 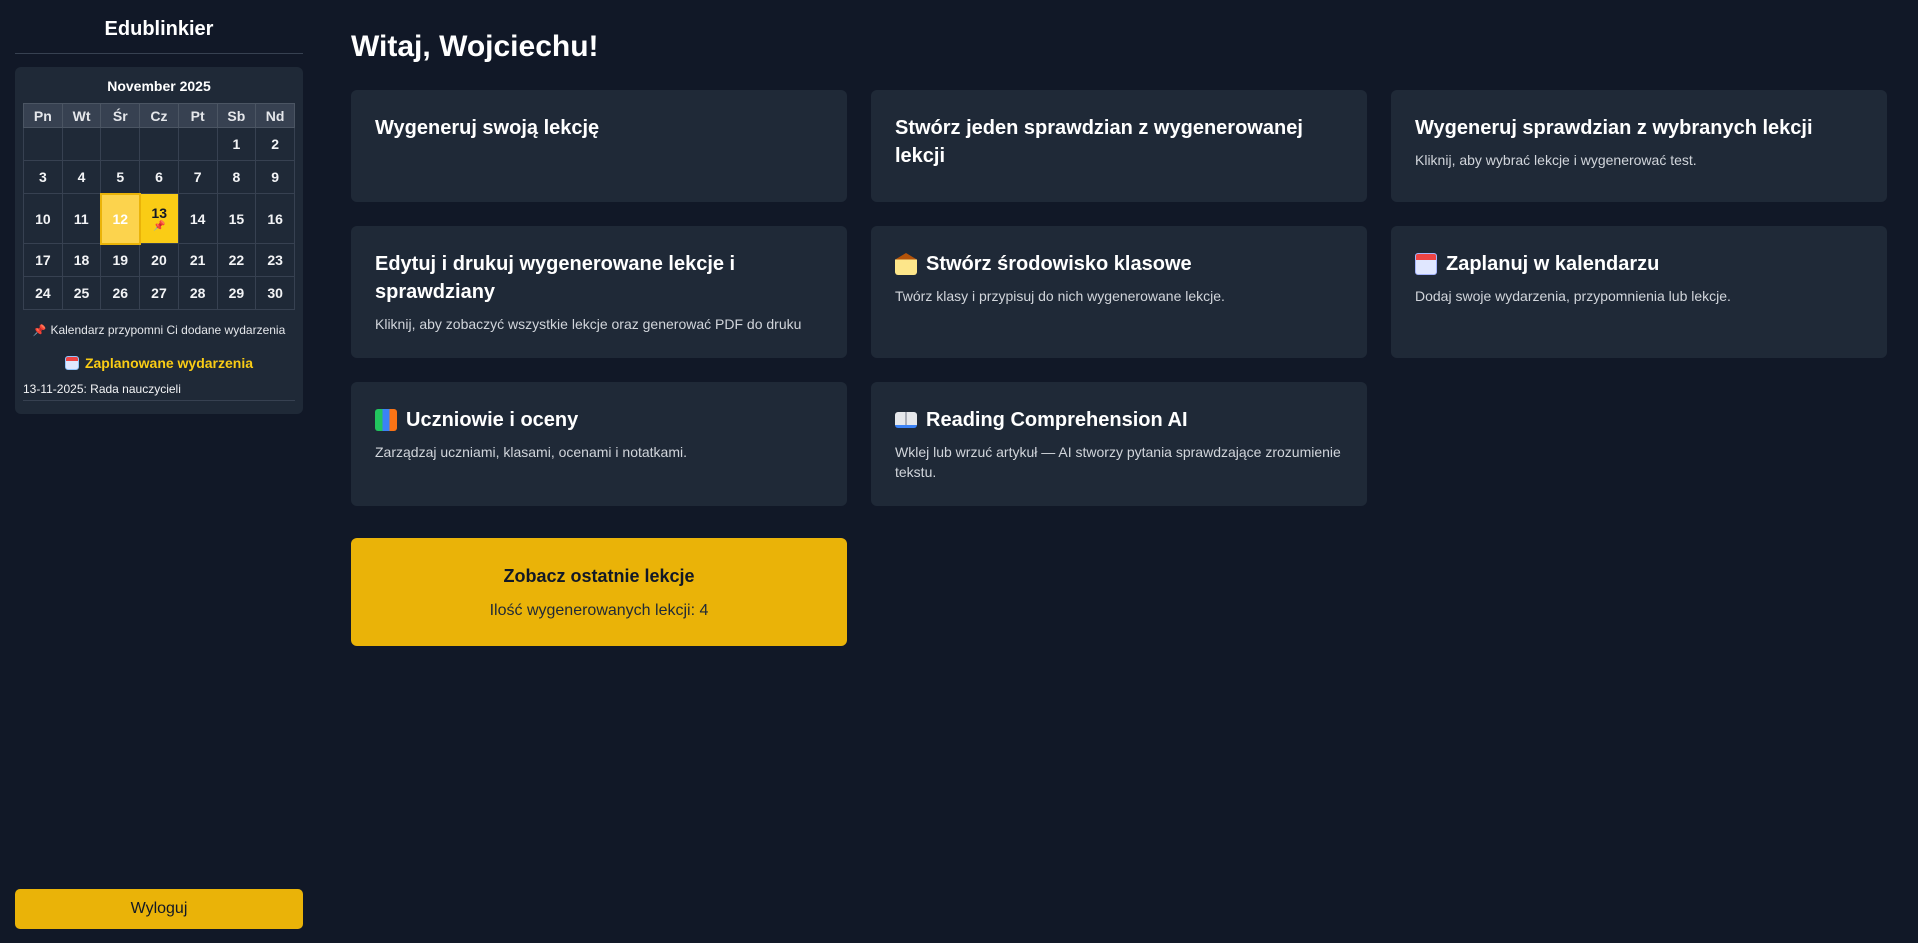 I want to click on calendar-day: 22, so click(x=236, y=260).